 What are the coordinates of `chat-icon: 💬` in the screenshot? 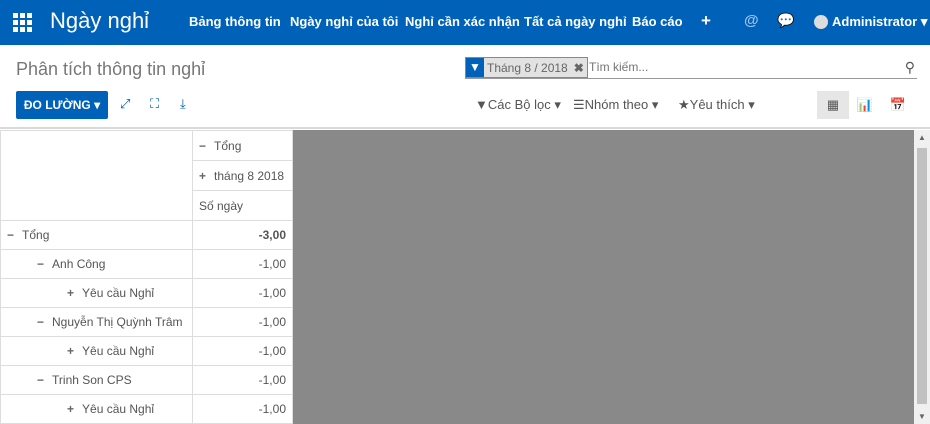 It's located at (785, 20).